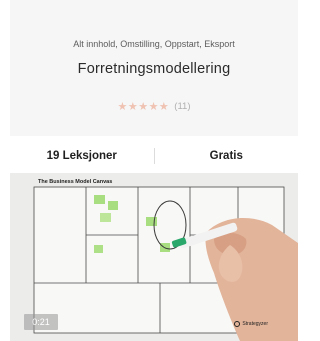 The width and height of the screenshot is (320, 341). Describe the element at coordinates (182, 106) in the screenshot. I see `rating-count: (11)` at that location.